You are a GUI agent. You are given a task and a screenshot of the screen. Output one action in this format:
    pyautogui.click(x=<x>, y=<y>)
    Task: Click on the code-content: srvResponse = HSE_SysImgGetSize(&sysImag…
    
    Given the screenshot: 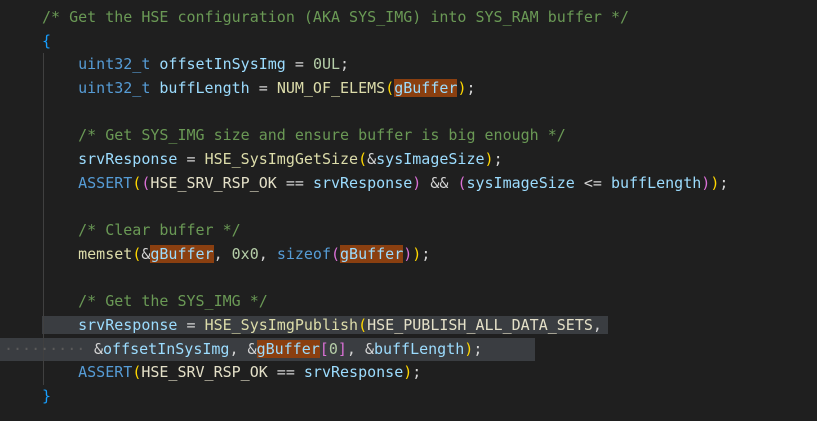 What is the action you would take?
    pyautogui.click(x=272, y=159)
    